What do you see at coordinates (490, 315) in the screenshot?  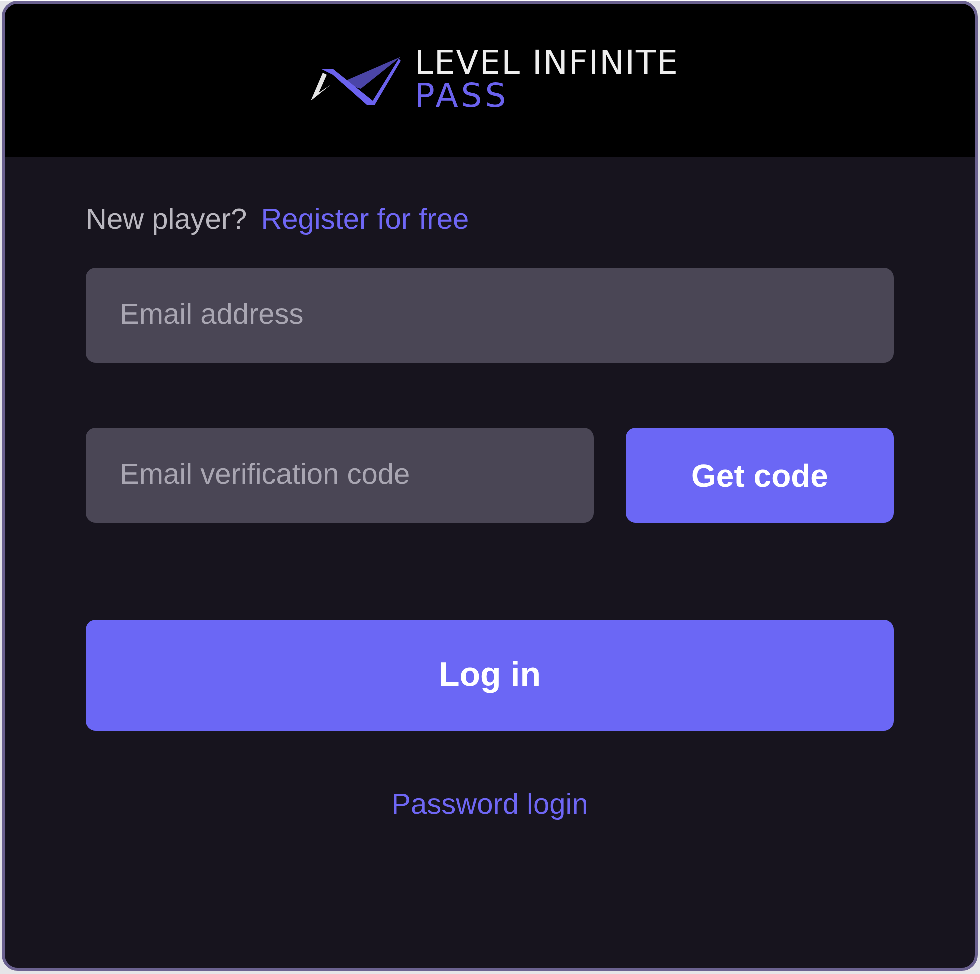 I see `email-field: Email address` at bounding box center [490, 315].